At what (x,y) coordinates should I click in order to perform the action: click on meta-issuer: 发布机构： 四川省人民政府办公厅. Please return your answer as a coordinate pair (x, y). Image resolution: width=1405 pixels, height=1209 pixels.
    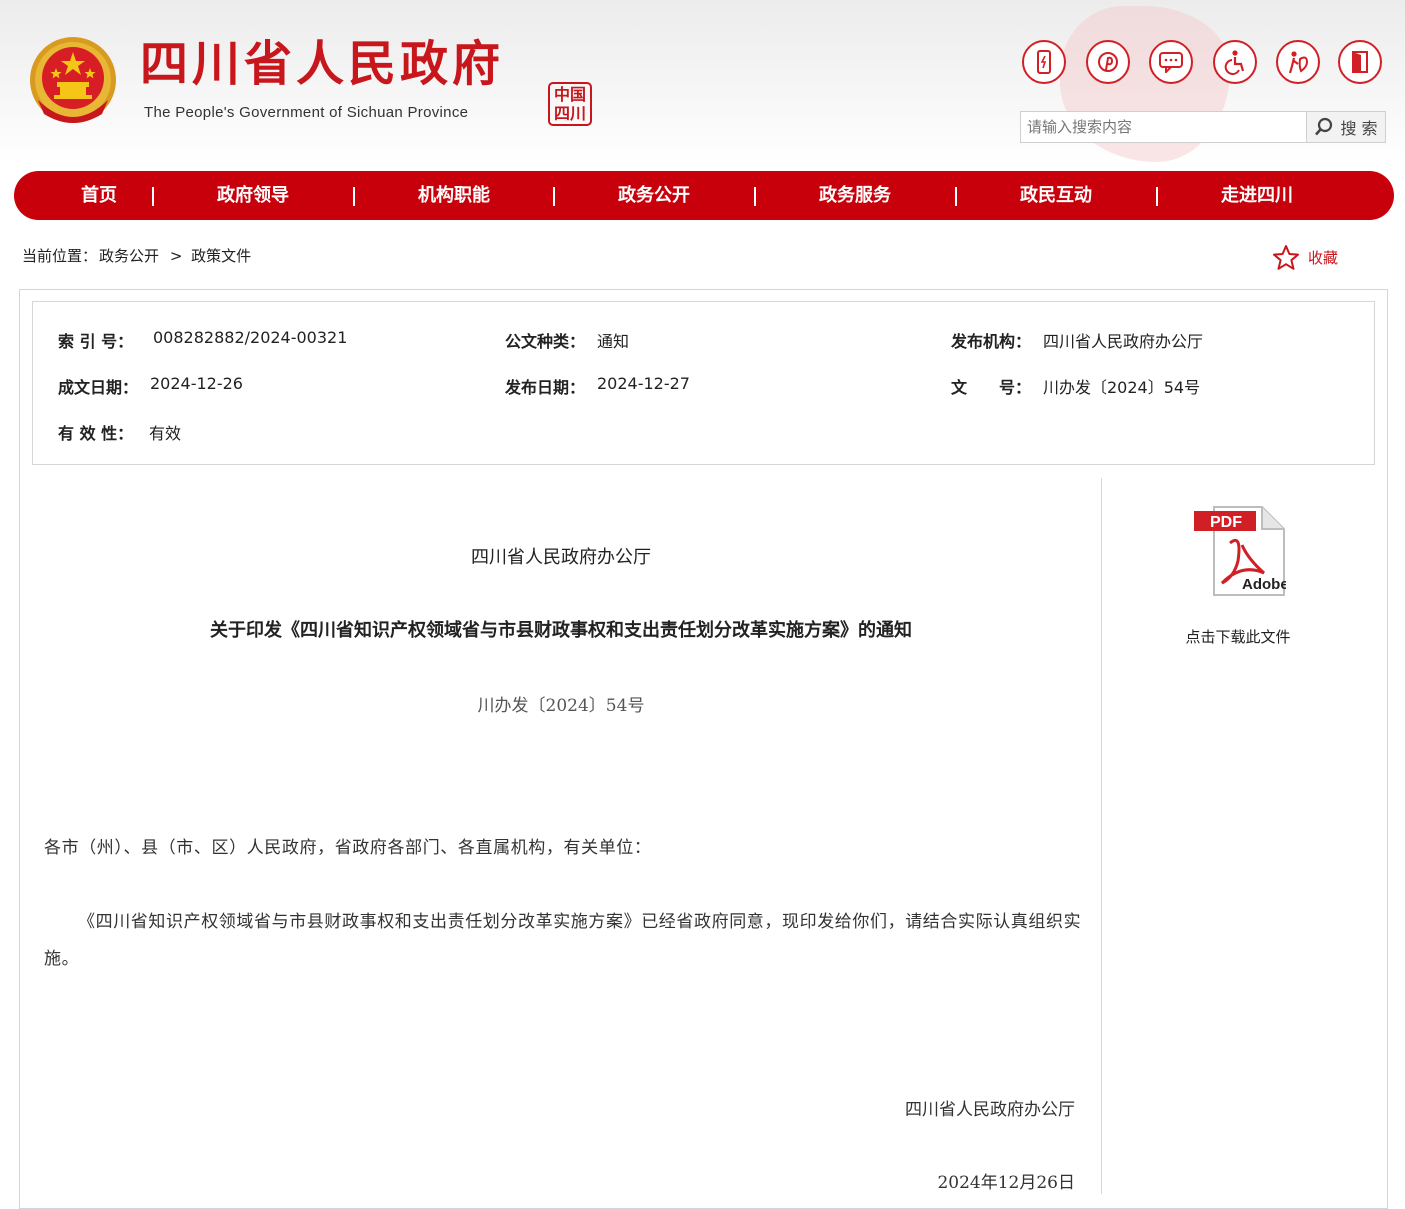
    Looking at the image, I should click on (1077, 340).